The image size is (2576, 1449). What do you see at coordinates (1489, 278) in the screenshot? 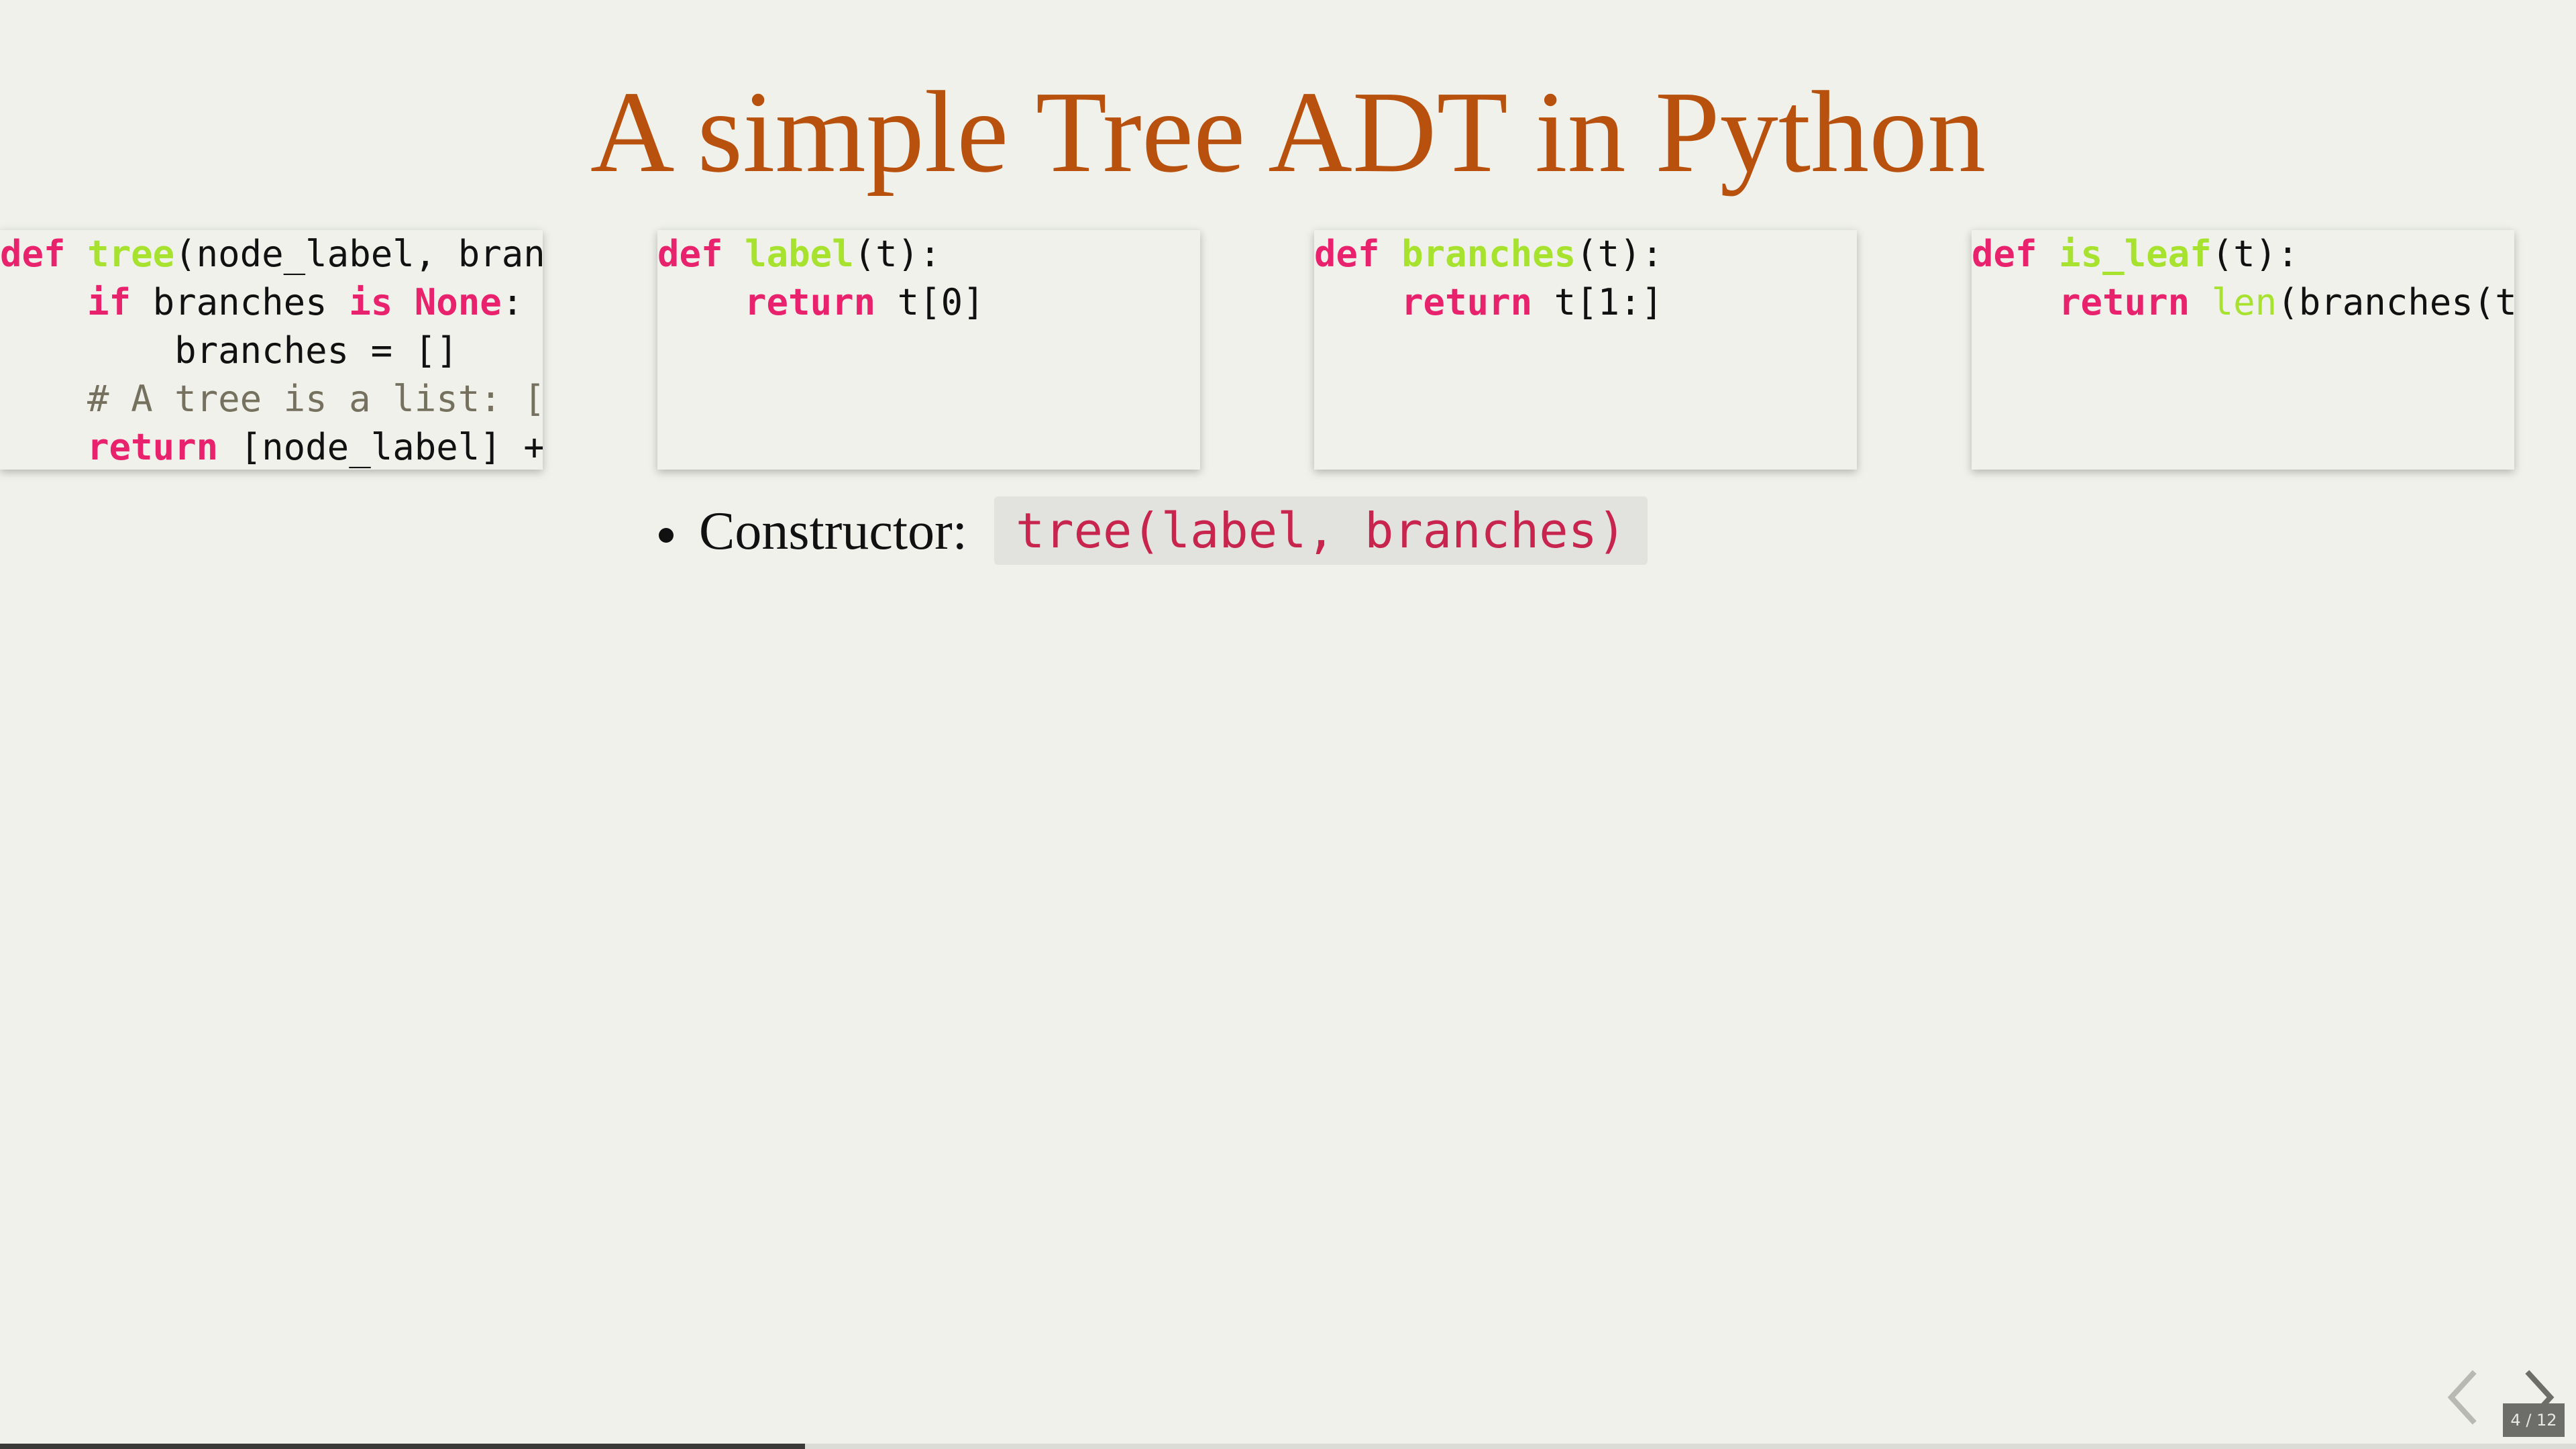
I see `code-content: def branches(t): return t[1:]` at bounding box center [1489, 278].